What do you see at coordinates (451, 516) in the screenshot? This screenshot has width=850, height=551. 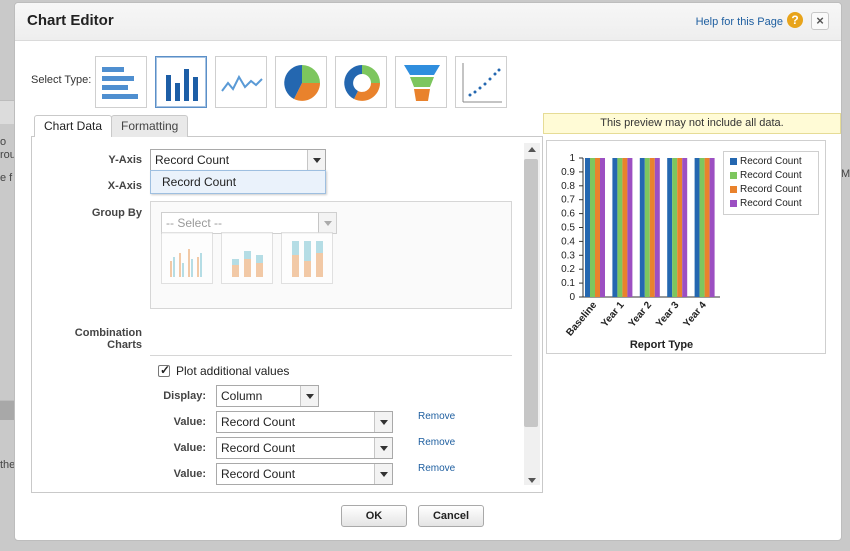 I see `cancel-button: Cancel` at bounding box center [451, 516].